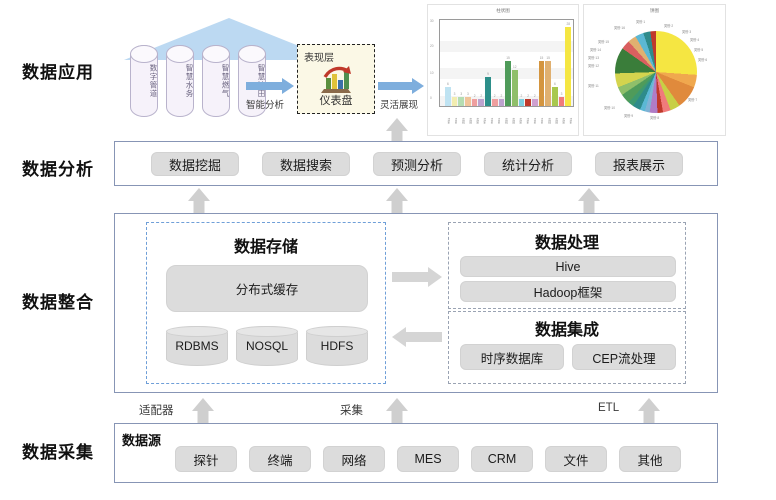  What do you see at coordinates (502, 459) in the screenshot?
I see `source-crm: CRM` at bounding box center [502, 459].